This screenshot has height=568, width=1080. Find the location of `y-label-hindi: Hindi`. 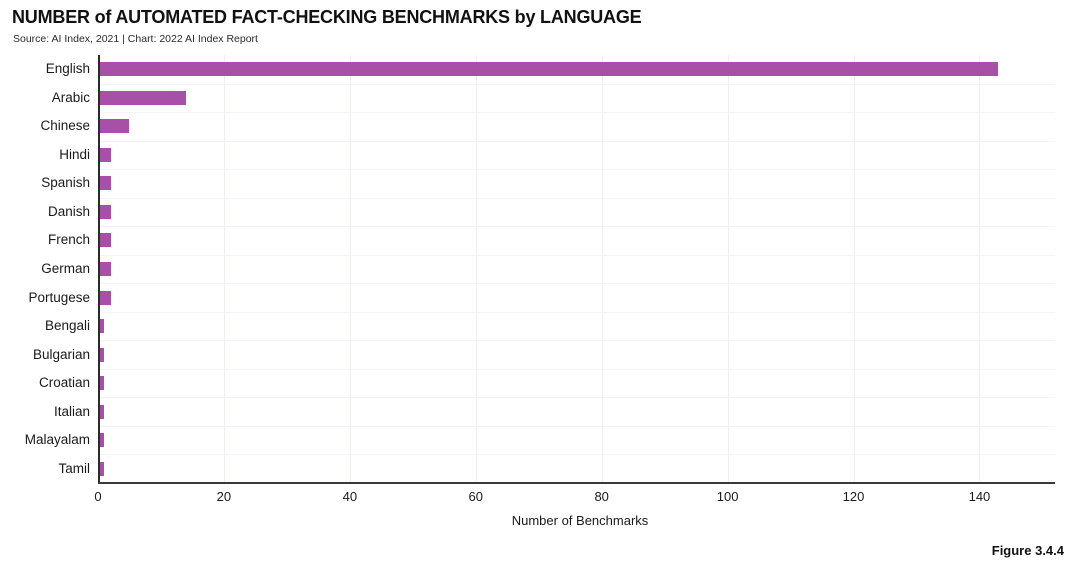

y-label-hindi: Hindi is located at coordinates (74, 154).